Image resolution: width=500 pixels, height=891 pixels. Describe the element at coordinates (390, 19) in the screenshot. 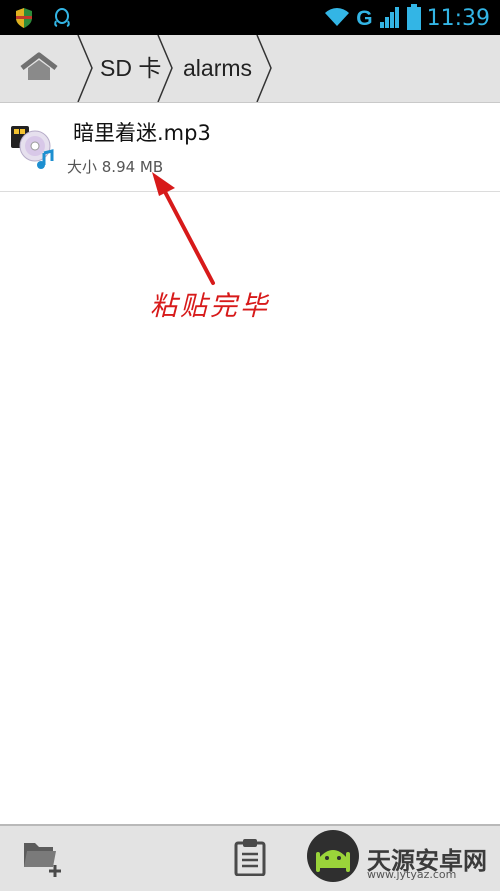

I see `signal-icon` at that location.